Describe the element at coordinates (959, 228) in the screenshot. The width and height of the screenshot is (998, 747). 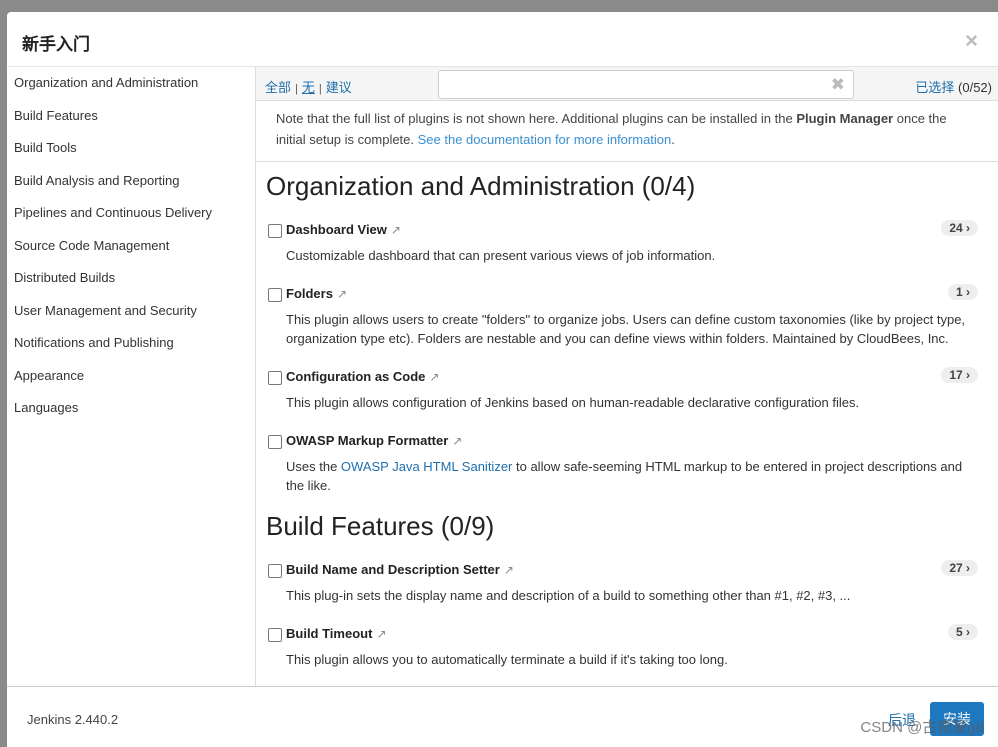
I see `dependency-badge: 24 ›` at that location.